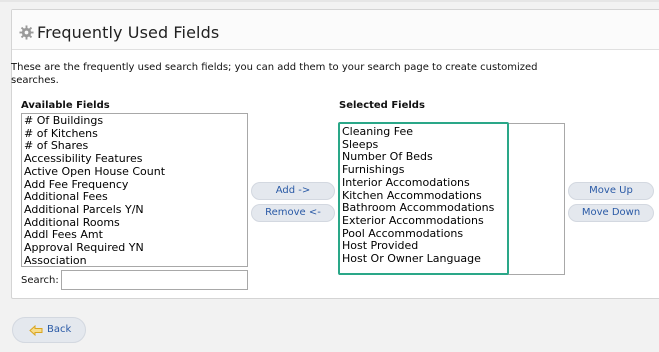 The width and height of the screenshot is (659, 352). I want to click on selected-field-option: Furnishings, so click(423, 170).